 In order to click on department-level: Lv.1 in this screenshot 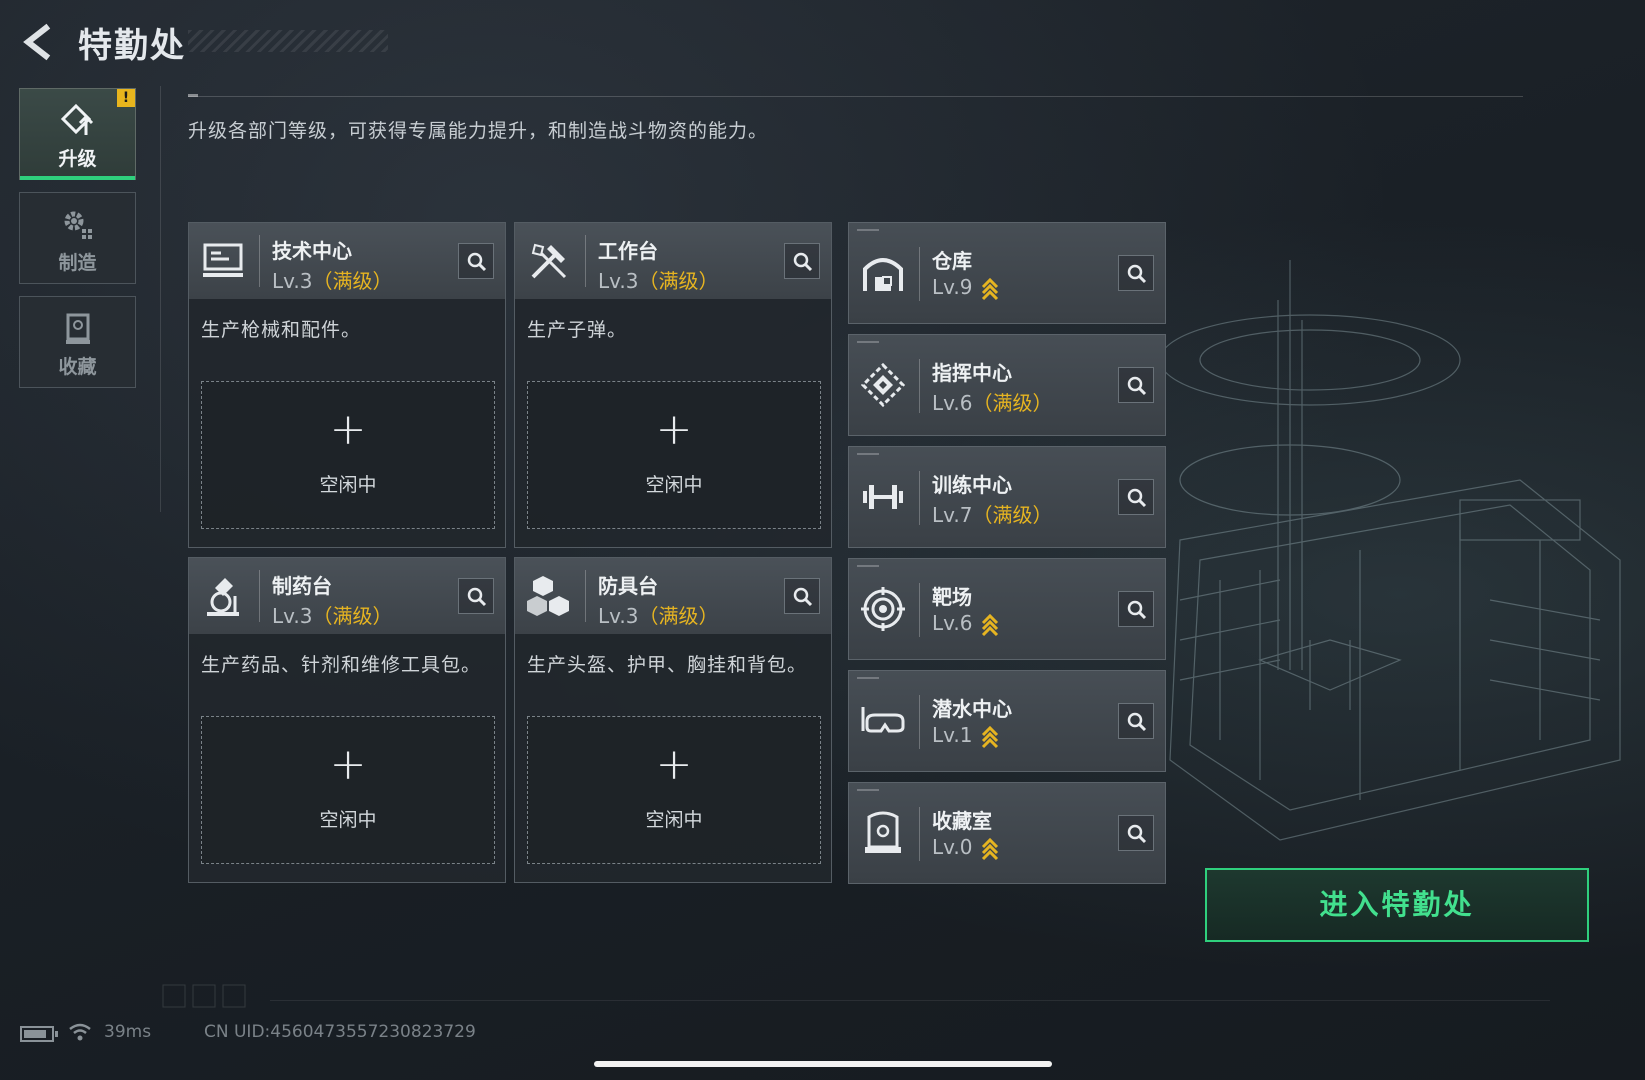, I will do `click(965, 736)`.